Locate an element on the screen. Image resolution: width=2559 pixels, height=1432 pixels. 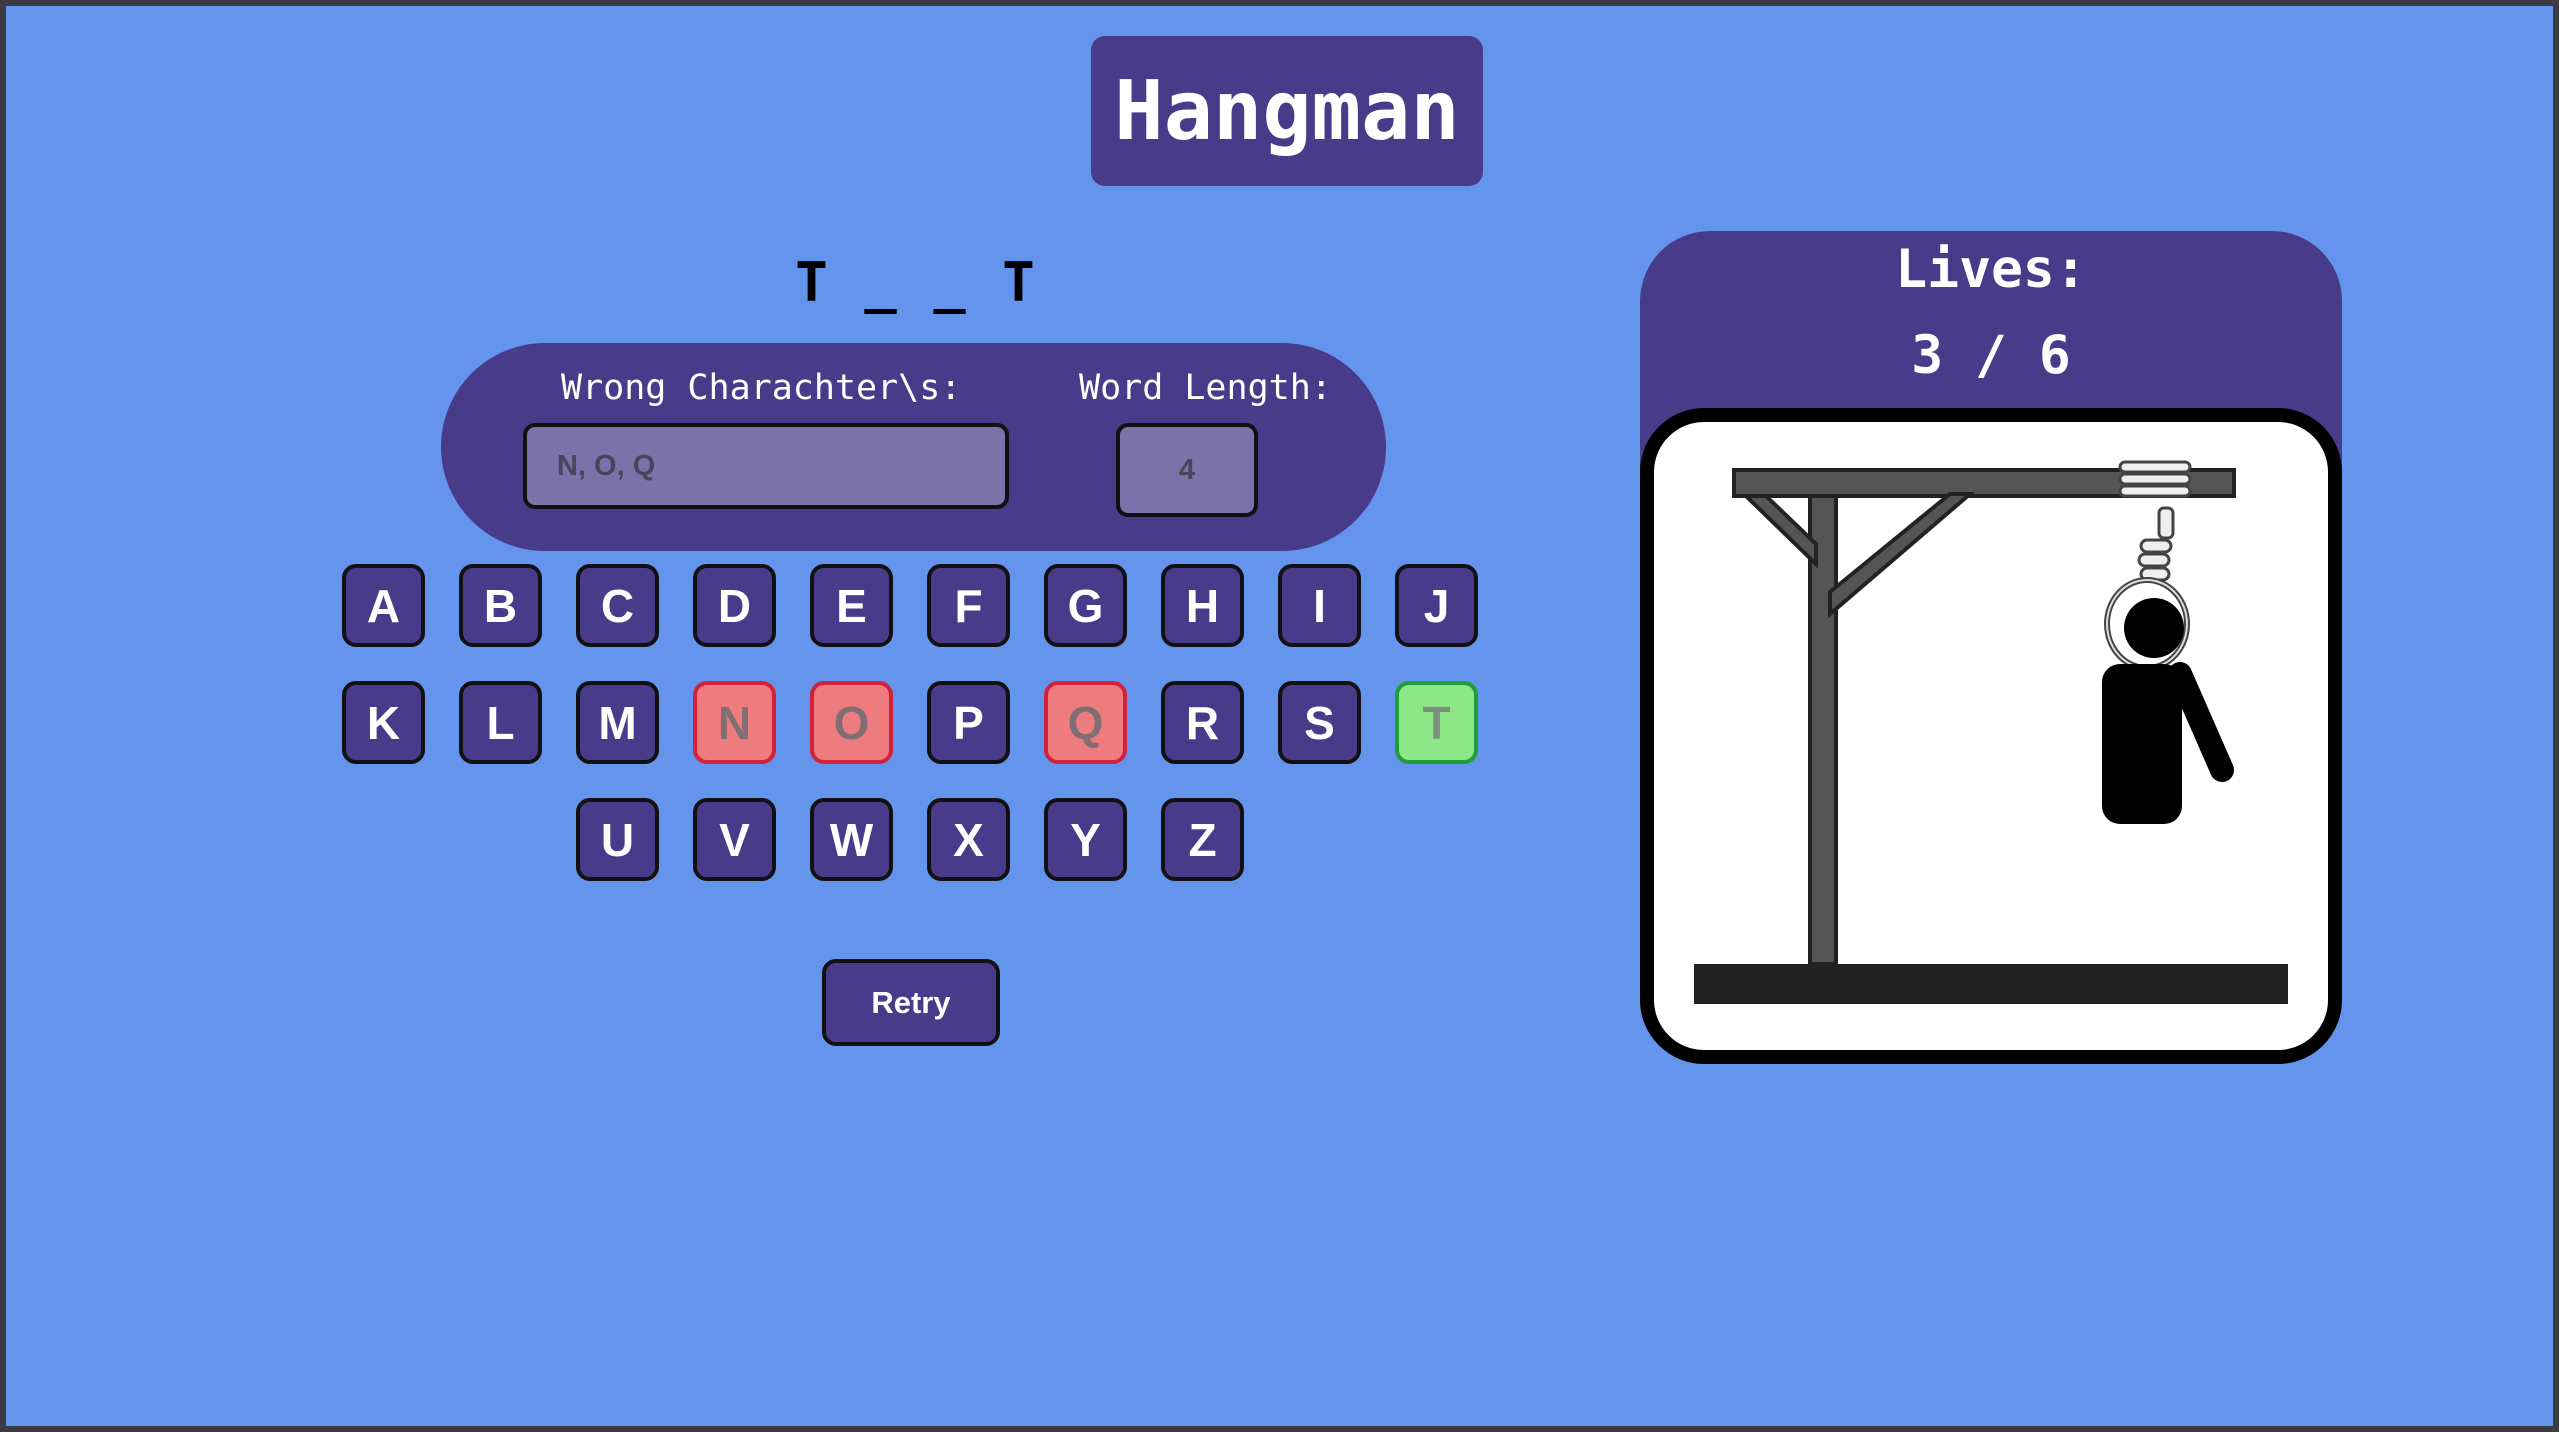
key-k: K is located at coordinates (383, 722).